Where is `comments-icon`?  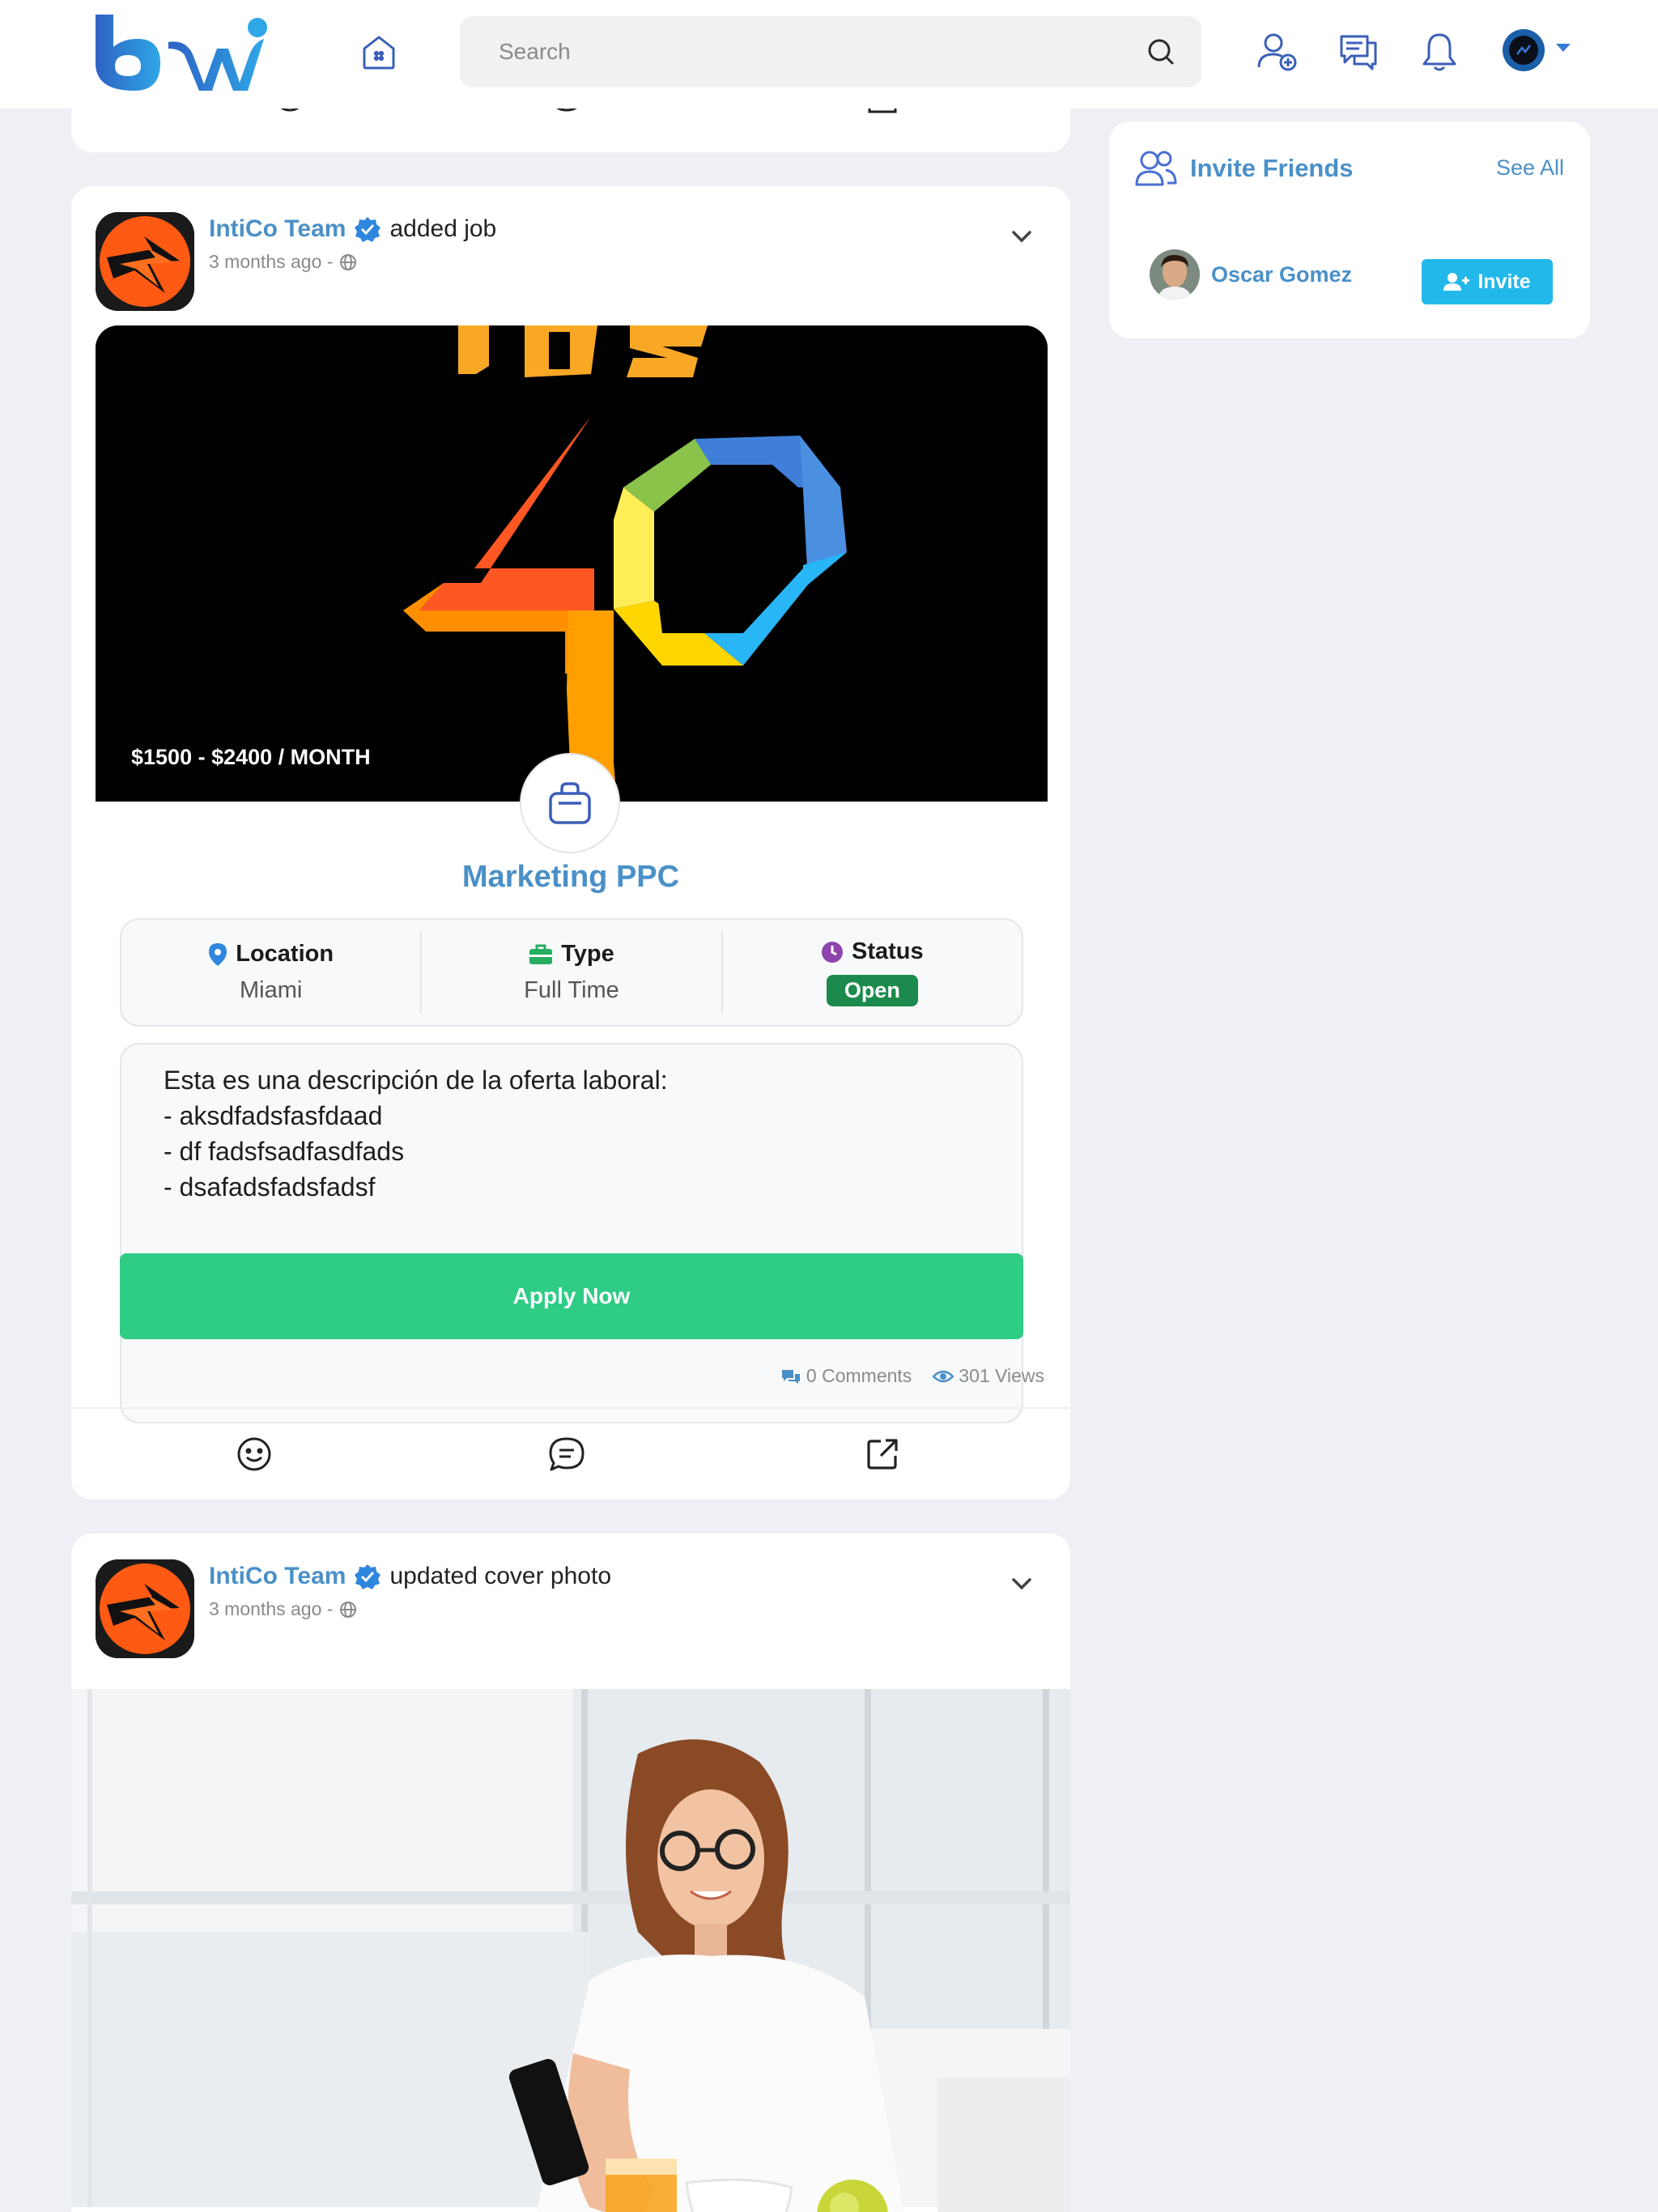
comments-icon is located at coordinates (790, 1377).